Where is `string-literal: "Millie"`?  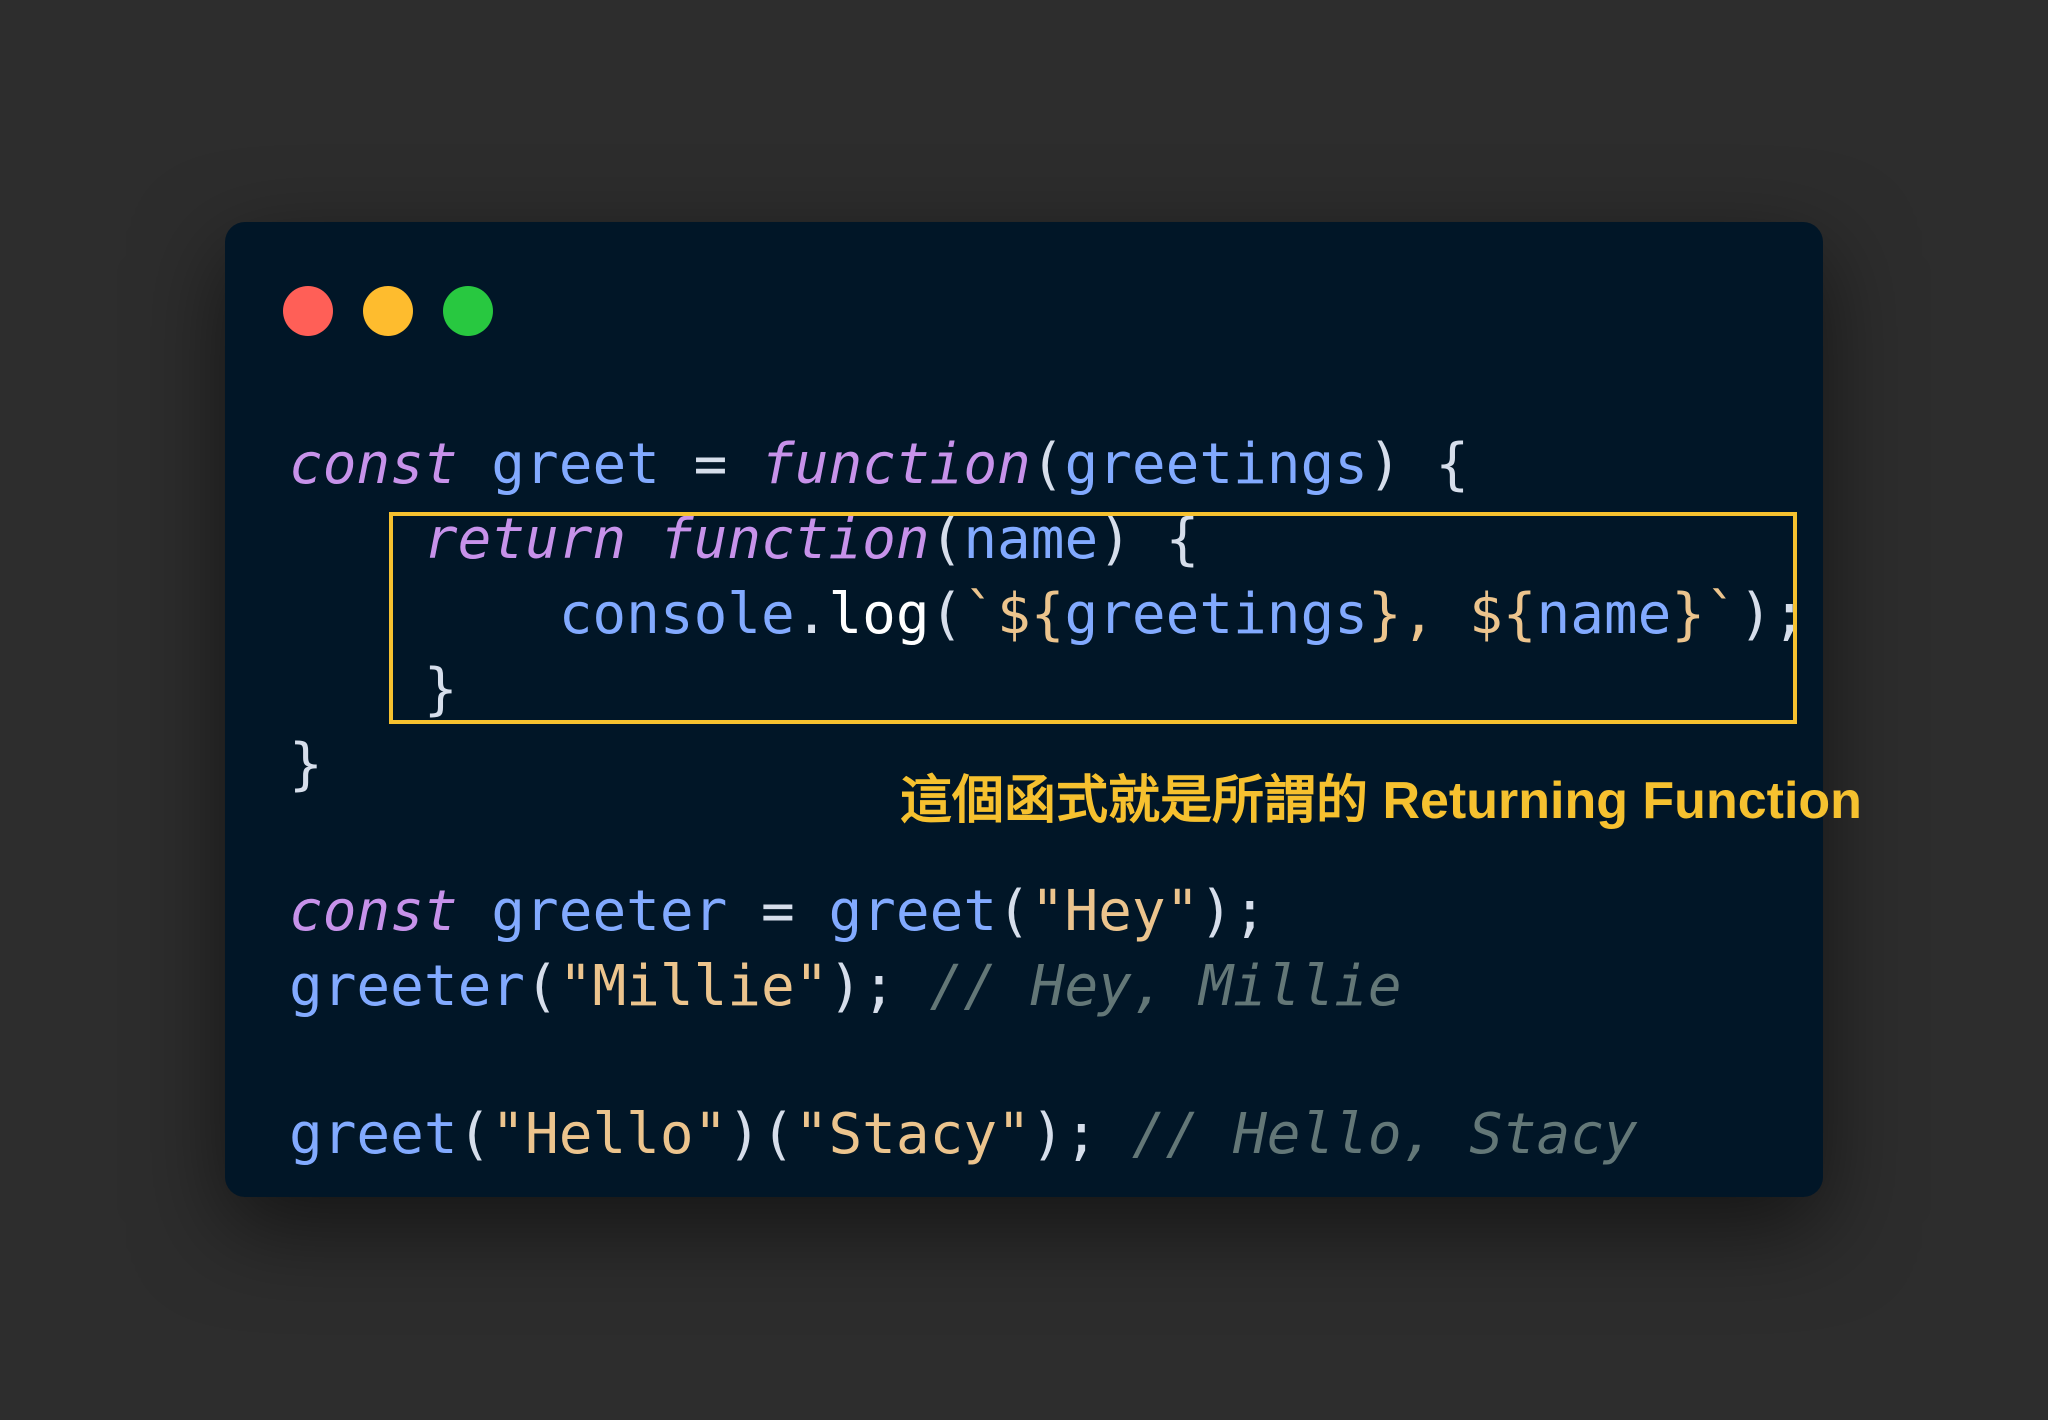
string-literal: "Millie" is located at coordinates (693, 986).